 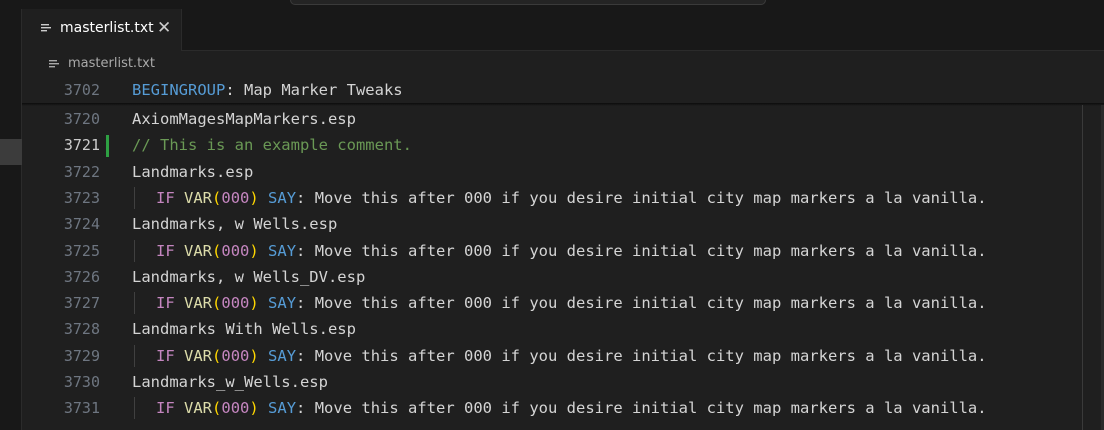 What do you see at coordinates (81, 303) in the screenshot?
I see `line-number: 3727` at bounding box center [81, 303].